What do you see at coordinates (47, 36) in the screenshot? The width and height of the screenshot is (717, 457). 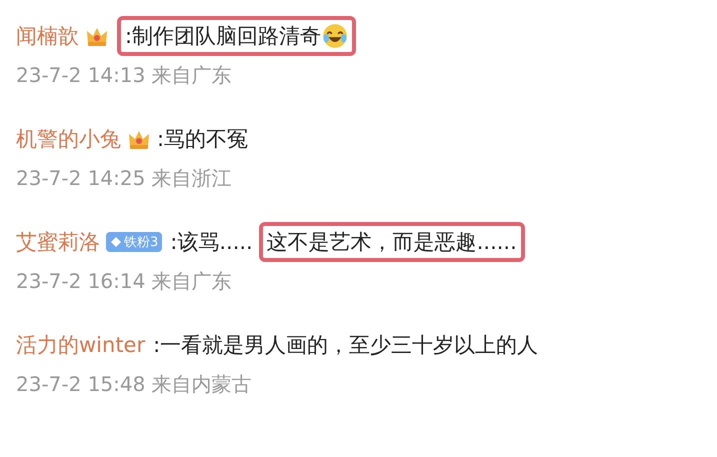 I see `username-link: 闻楠歆` at bounding box center [47, 36].